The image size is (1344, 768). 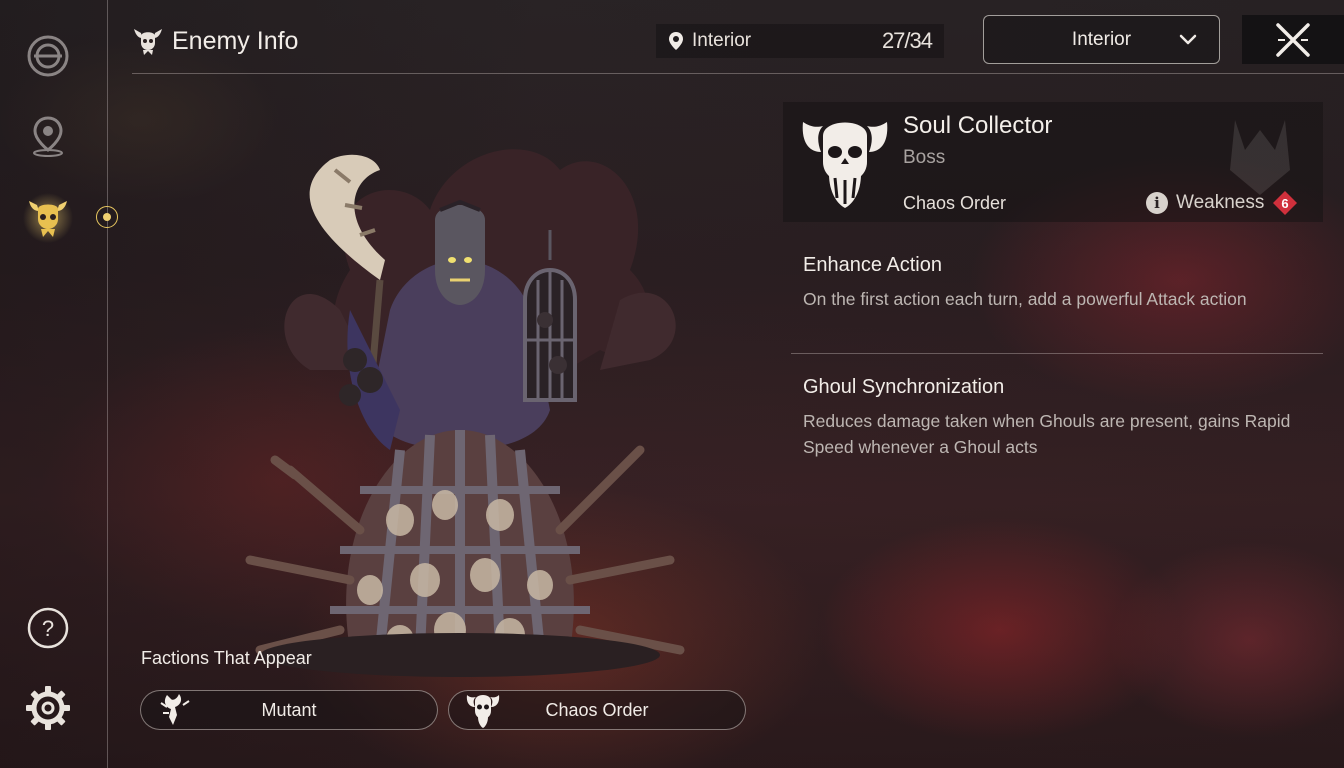 I want to click on active-indicator, so click(x=107, y=217).